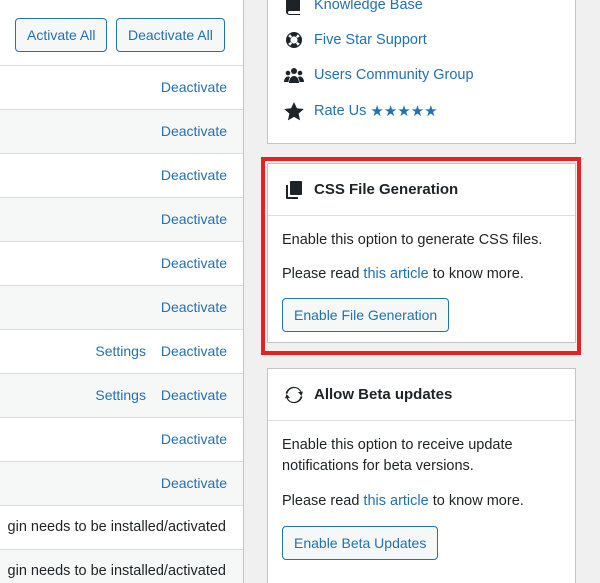  Describe the element at coordinates (294, 75) in the screenshot. I see `users-group-icon` at that location.